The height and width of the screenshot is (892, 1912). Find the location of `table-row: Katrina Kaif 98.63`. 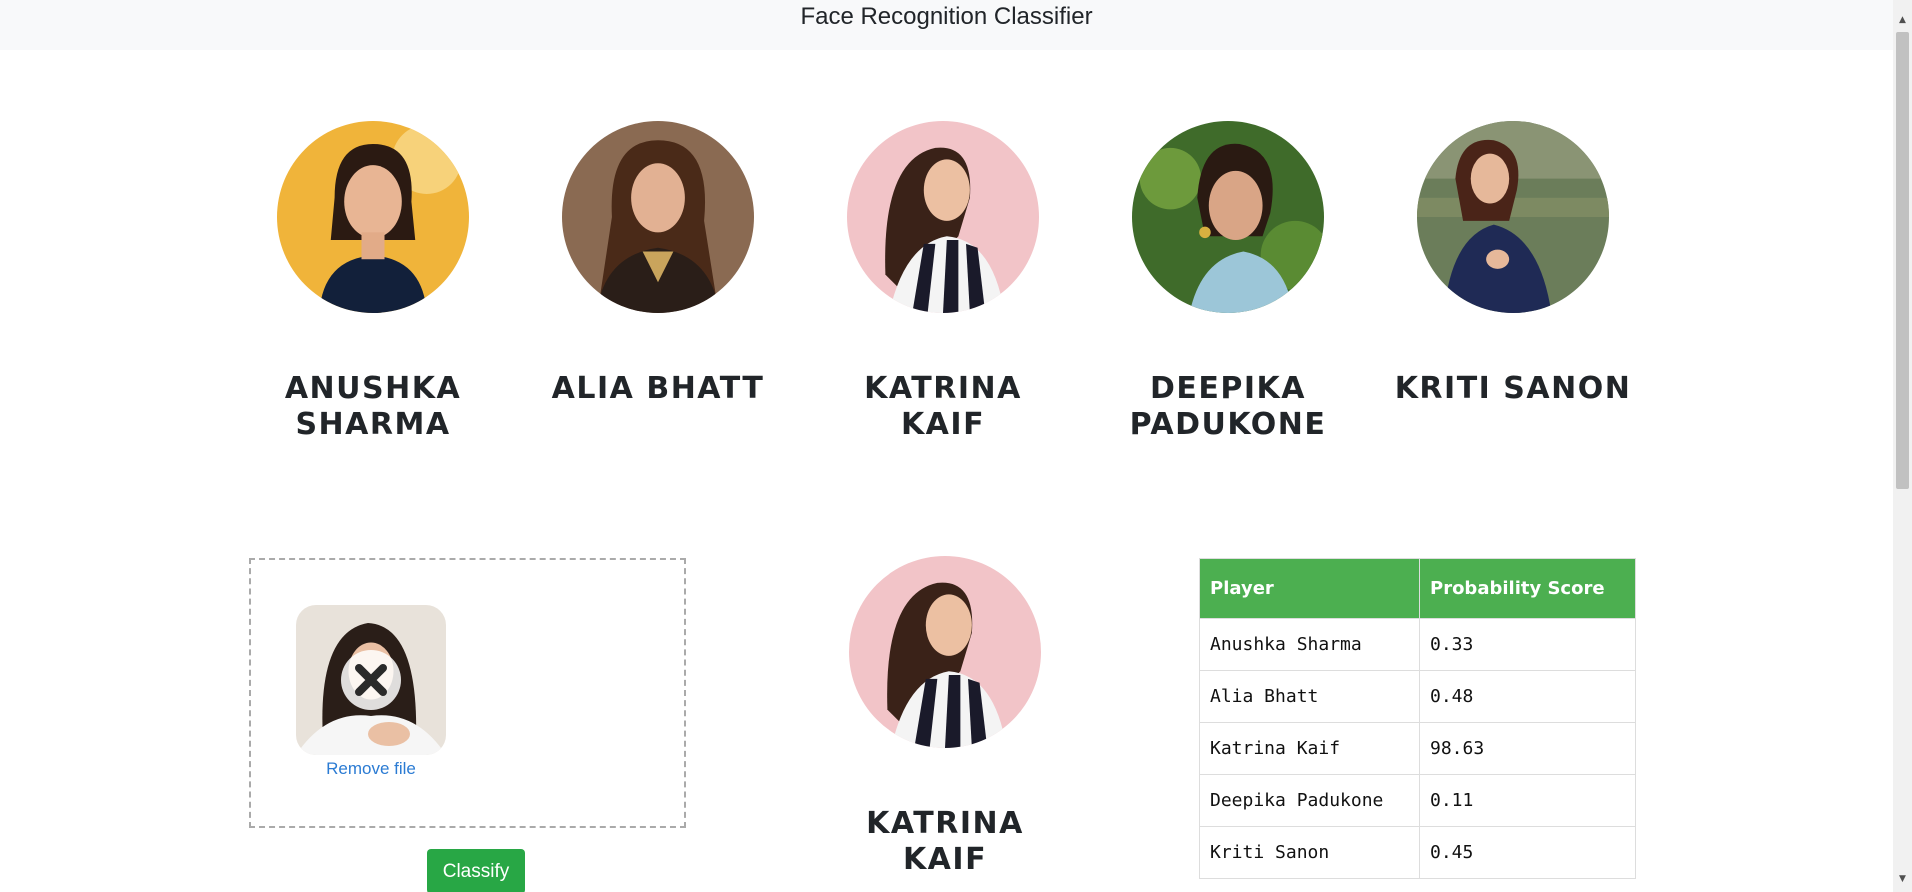

table-row: Katrina Kaif 98.63 is located at coordinates (1417, 748).